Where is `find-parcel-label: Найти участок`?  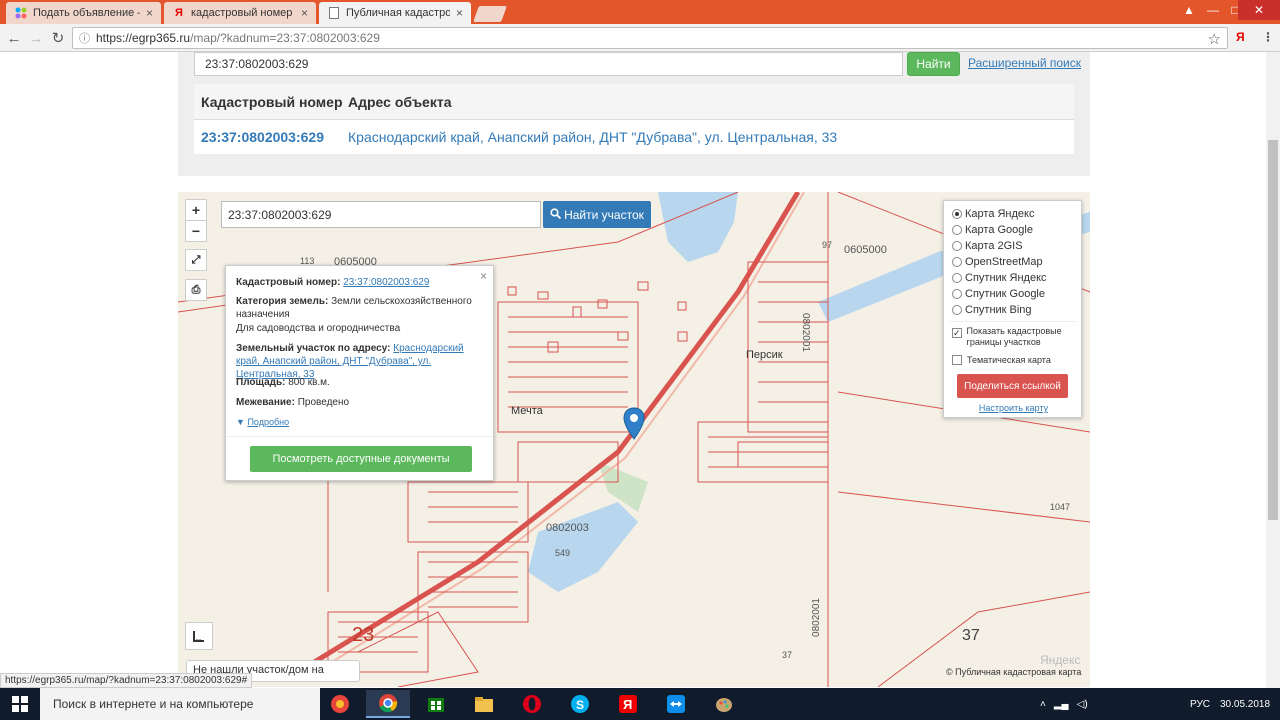 find-parcel-label: Найти участок is located at coordinates (604, 214).